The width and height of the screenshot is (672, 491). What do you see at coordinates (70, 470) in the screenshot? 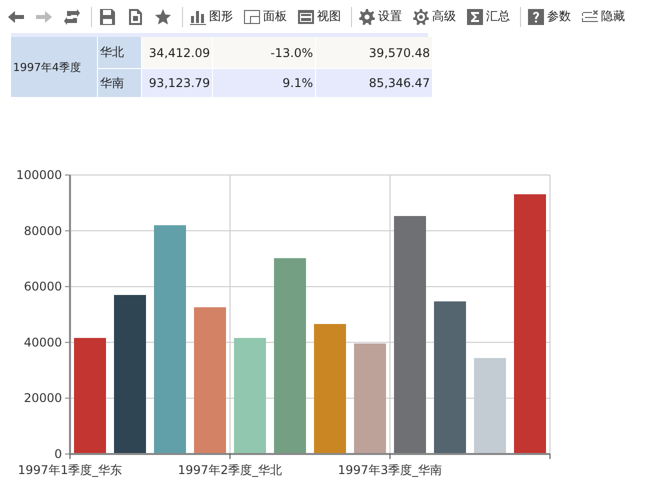
I see `x-tick-label: 1997年1季度_华东` at bounding box center [70, 470].